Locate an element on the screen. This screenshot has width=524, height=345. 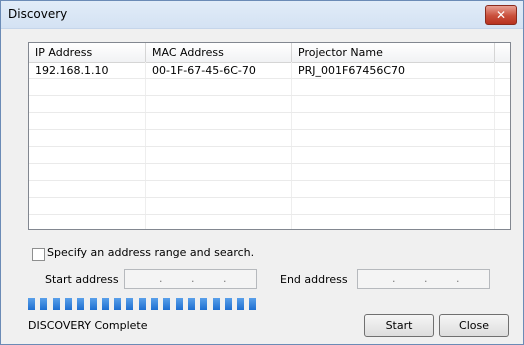
list-header: IP Address MAC Address Projector Name is located at coordinates (269, 53).